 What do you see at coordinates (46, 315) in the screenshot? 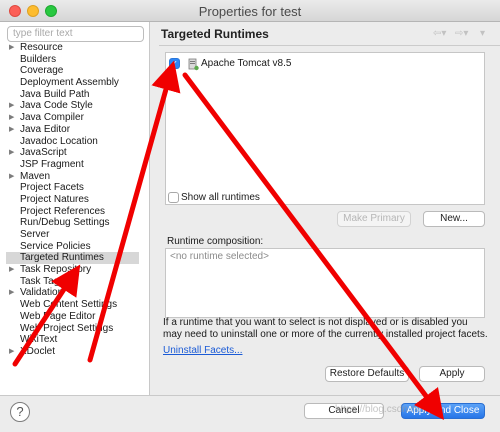
I see `arrow-to-targeted-runtimes` at bounding box center [46, 315].